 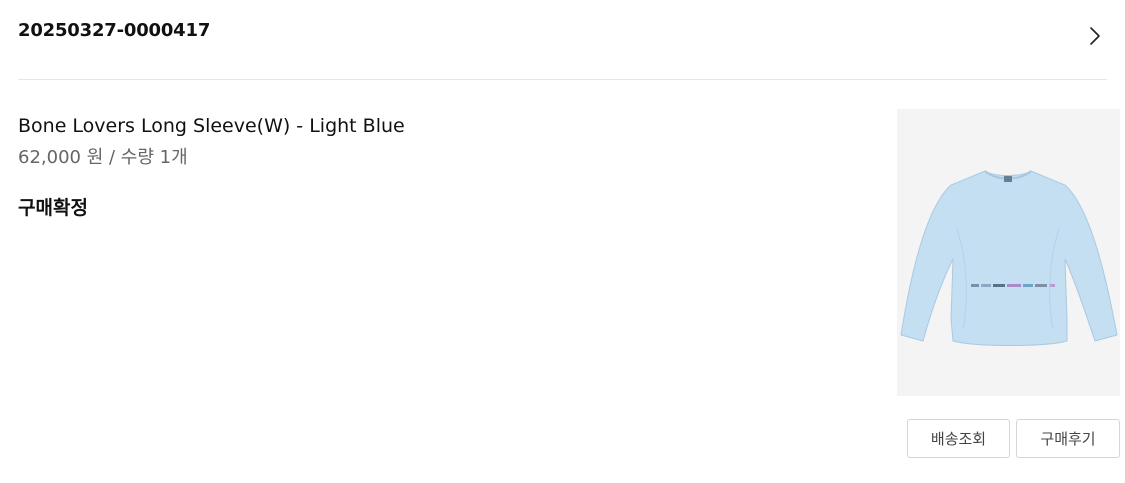 What do you see at coordinates (53, 208) in the screenshot?
I see `order-status: 구매확정` at bounding box center [53, 208].